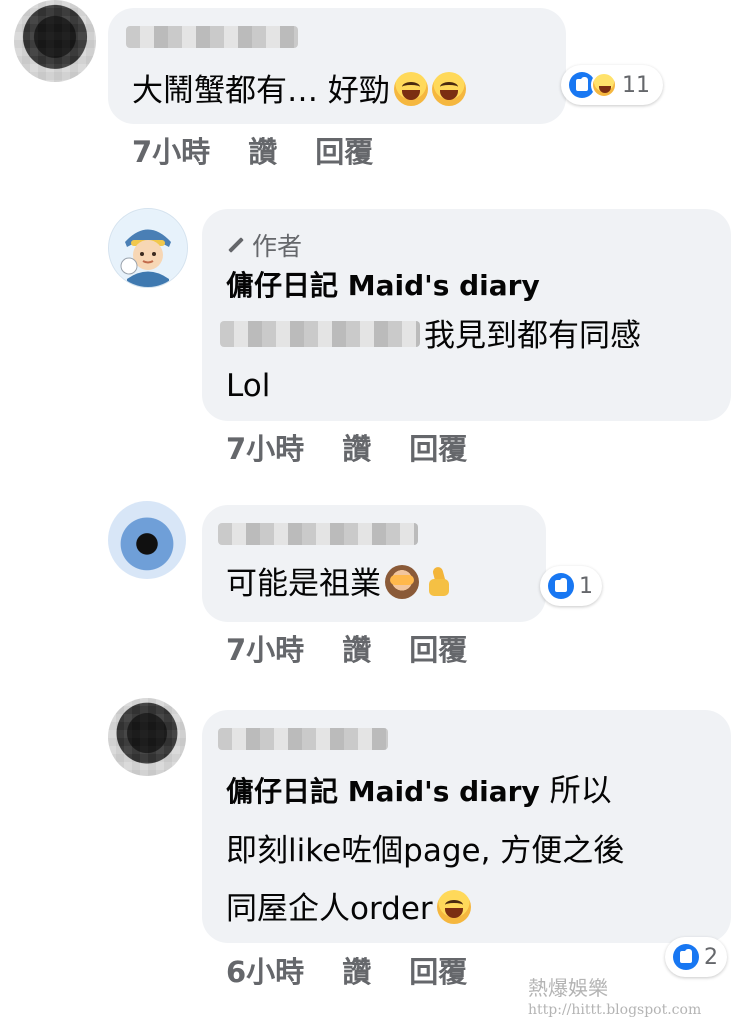  What do you see at coordinates (383, 791) in the screenshot?
I see `comment-4-mention: 傭仔日記 Maid's diary` at bounding box center [383, 791].